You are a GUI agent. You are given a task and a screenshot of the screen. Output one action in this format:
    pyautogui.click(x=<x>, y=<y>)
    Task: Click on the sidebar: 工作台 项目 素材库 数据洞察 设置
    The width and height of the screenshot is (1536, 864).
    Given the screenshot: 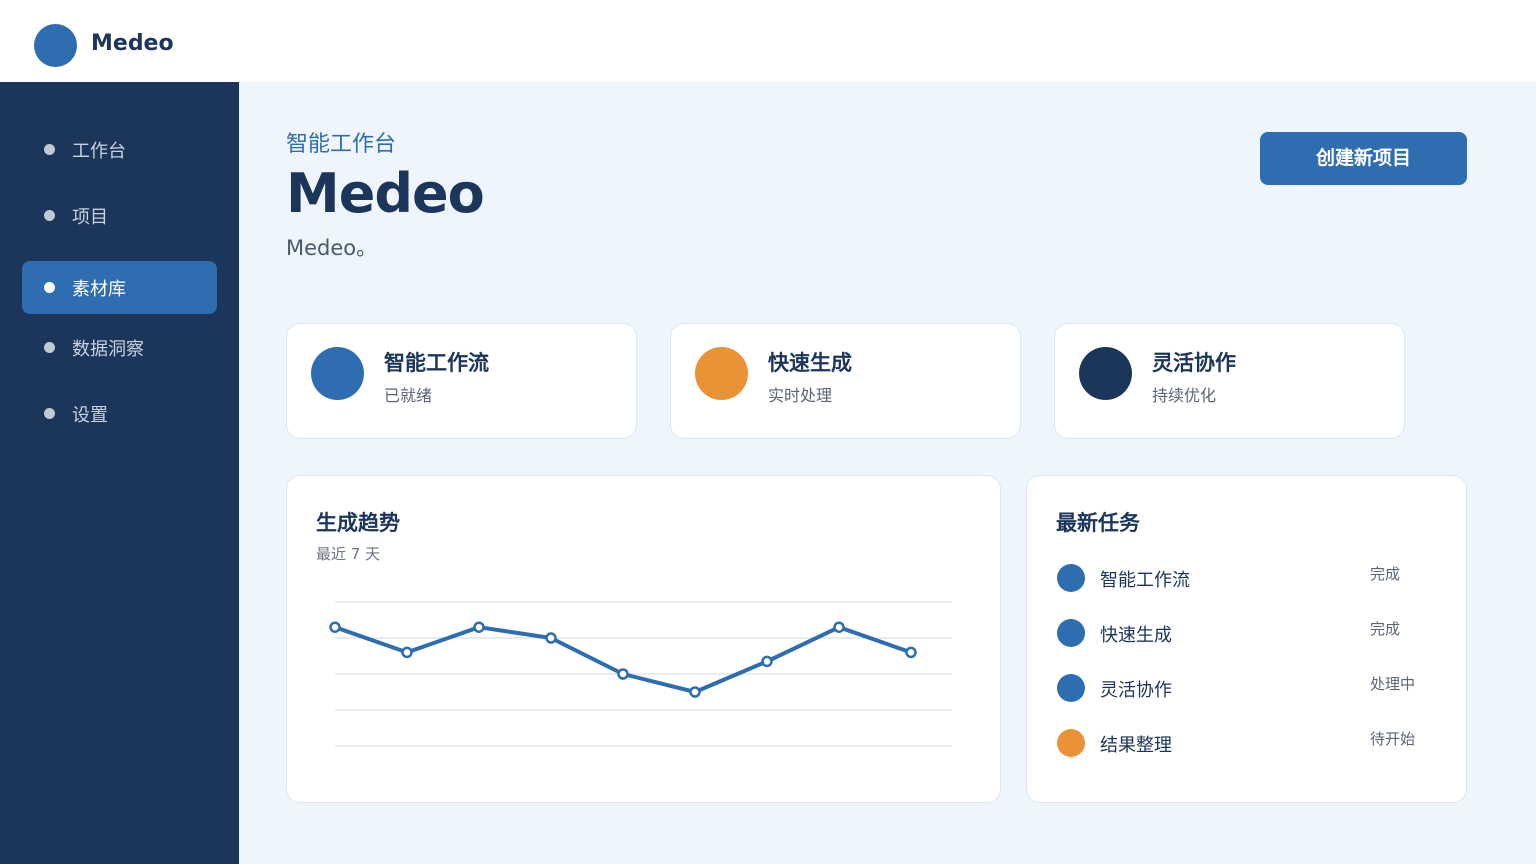 What is the action you would take?
    pyautogui.click(x=119, y=473)
    